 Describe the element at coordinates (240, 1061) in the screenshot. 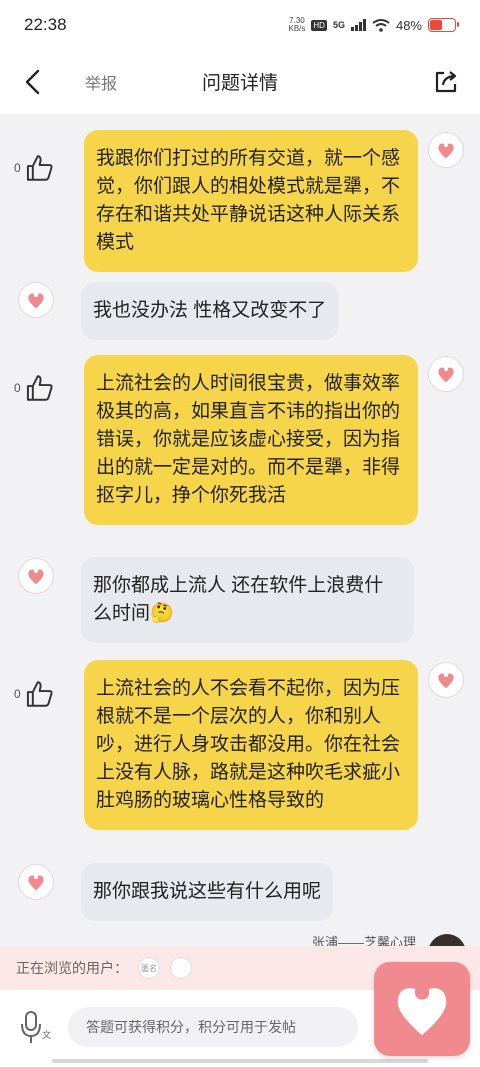

I see `gesture-bar` at that location.